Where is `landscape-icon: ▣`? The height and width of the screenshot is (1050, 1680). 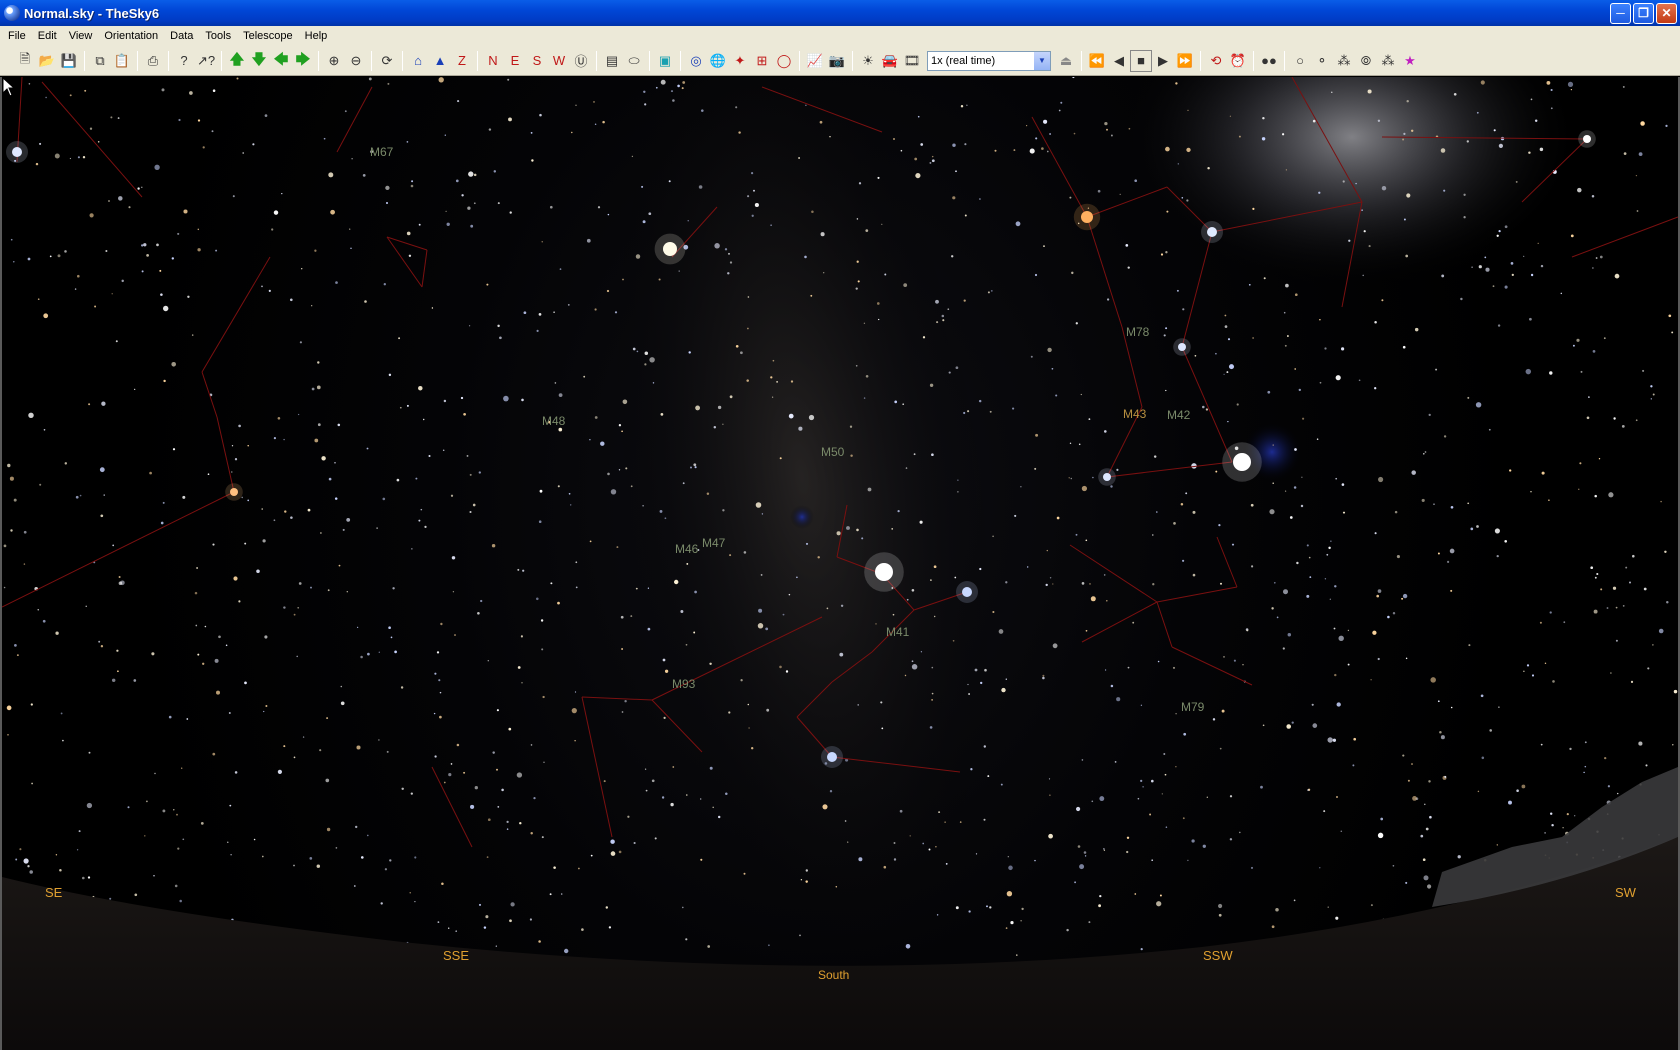
landscape-icon: ▣ is located at coordinates (665, 61).